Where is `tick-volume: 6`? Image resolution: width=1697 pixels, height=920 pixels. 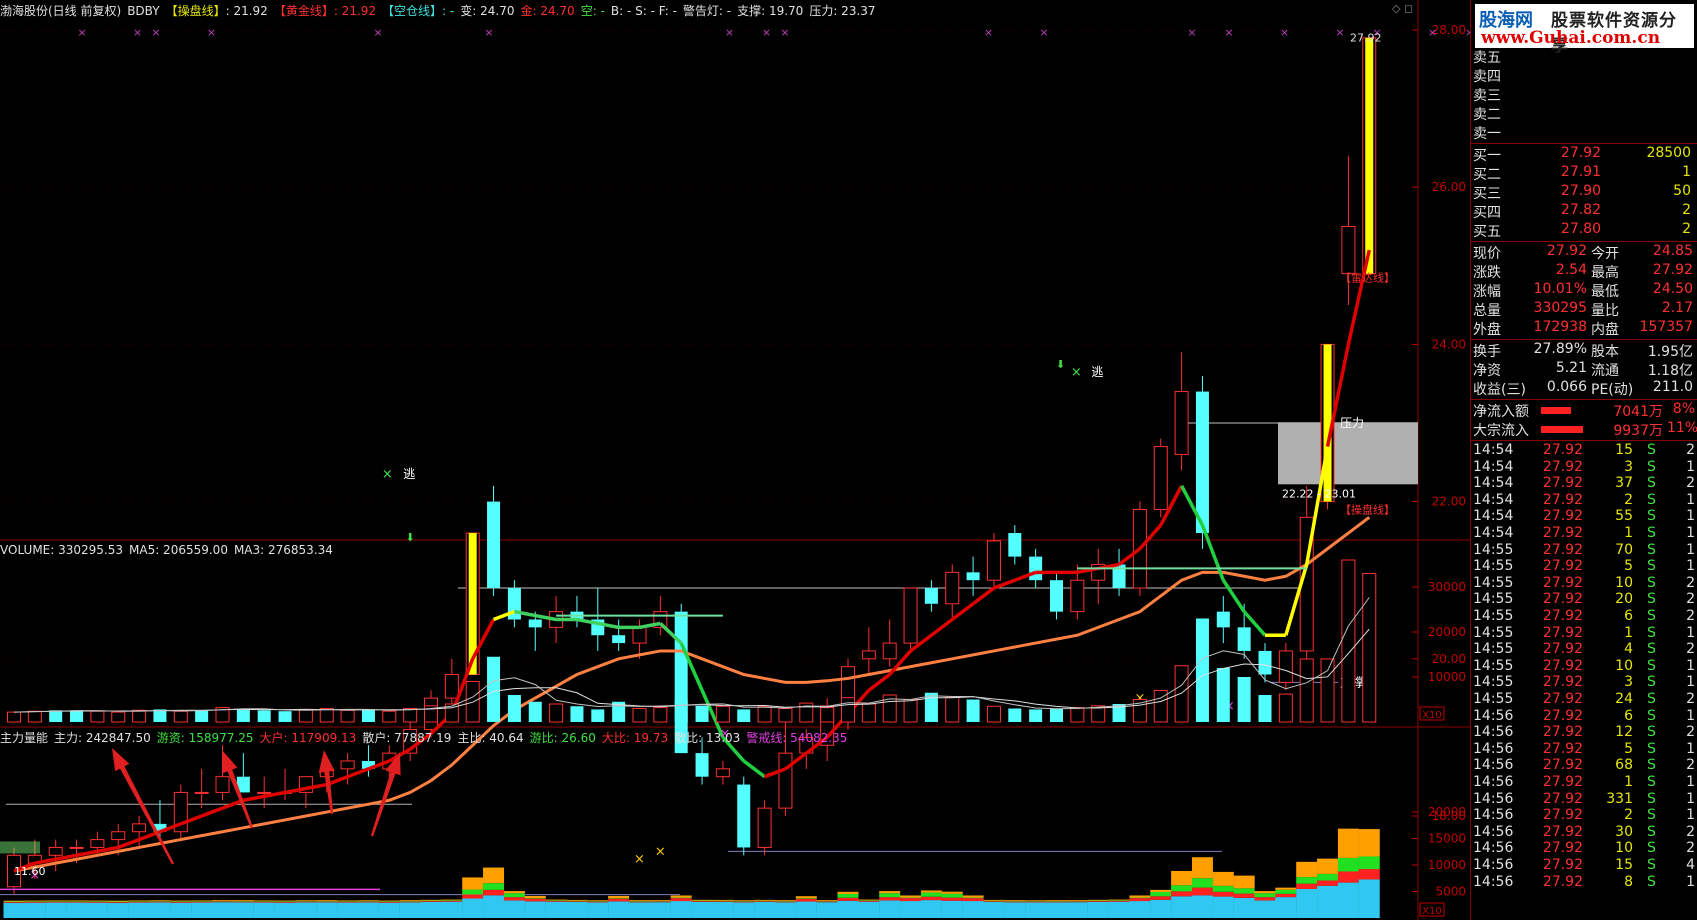
tick-volume: 6 is located at coordinates (1628, 616).